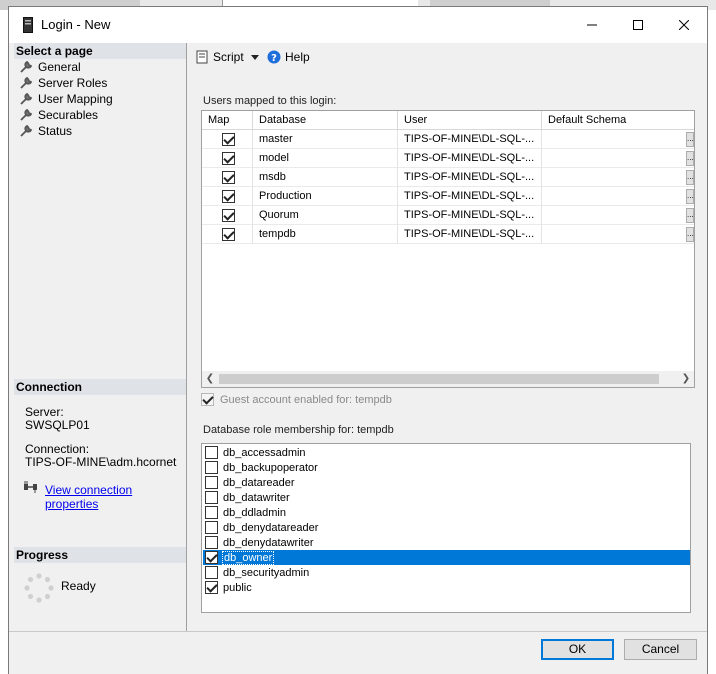 Image resolution: width=716 pixels, height=674 pixels. I want to click on database-cell: tempdb, so click(325, 234).